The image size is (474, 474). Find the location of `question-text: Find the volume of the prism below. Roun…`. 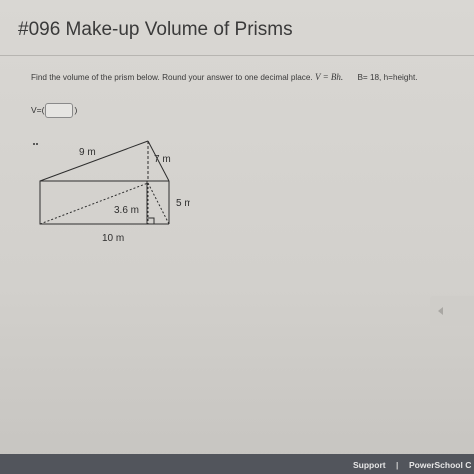

question-text: Find the volume of the prism below. Roun… is located at coordinates (224, 77).